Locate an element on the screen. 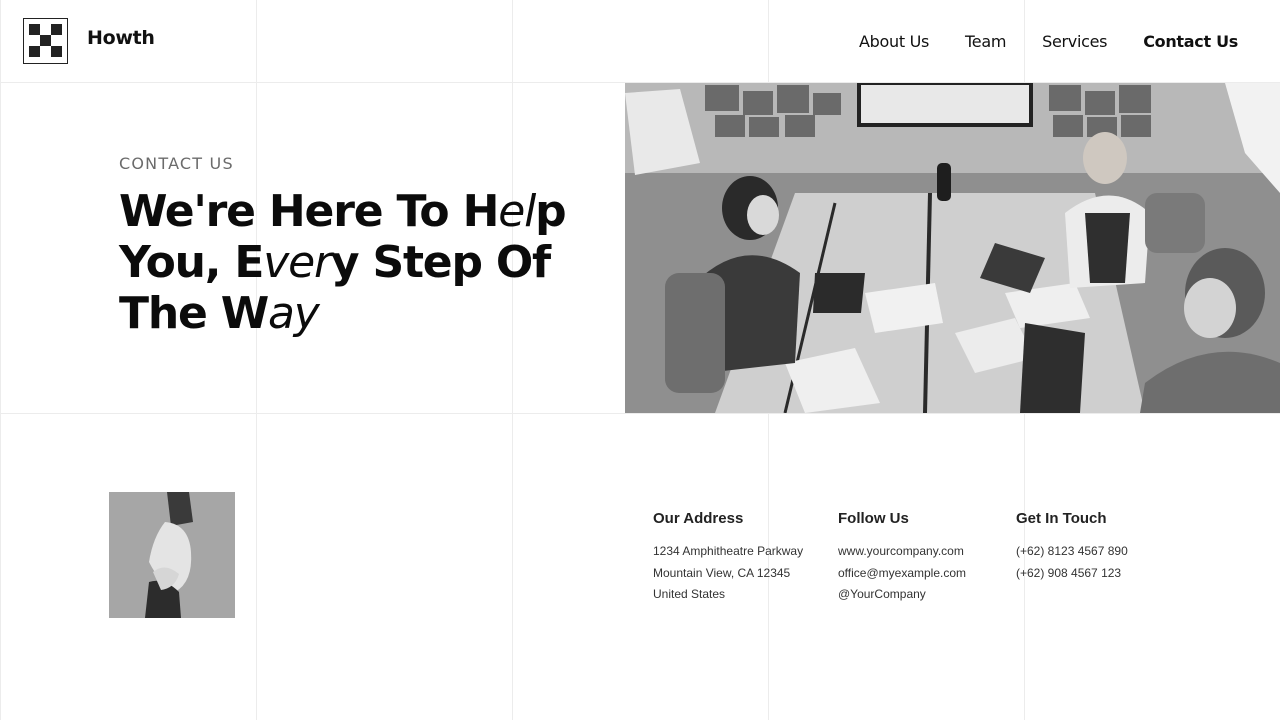 This screenshot has height=720, width=1280. address-line: 1234 Amphitheatre Parkway is located at coordinates (728, 551).